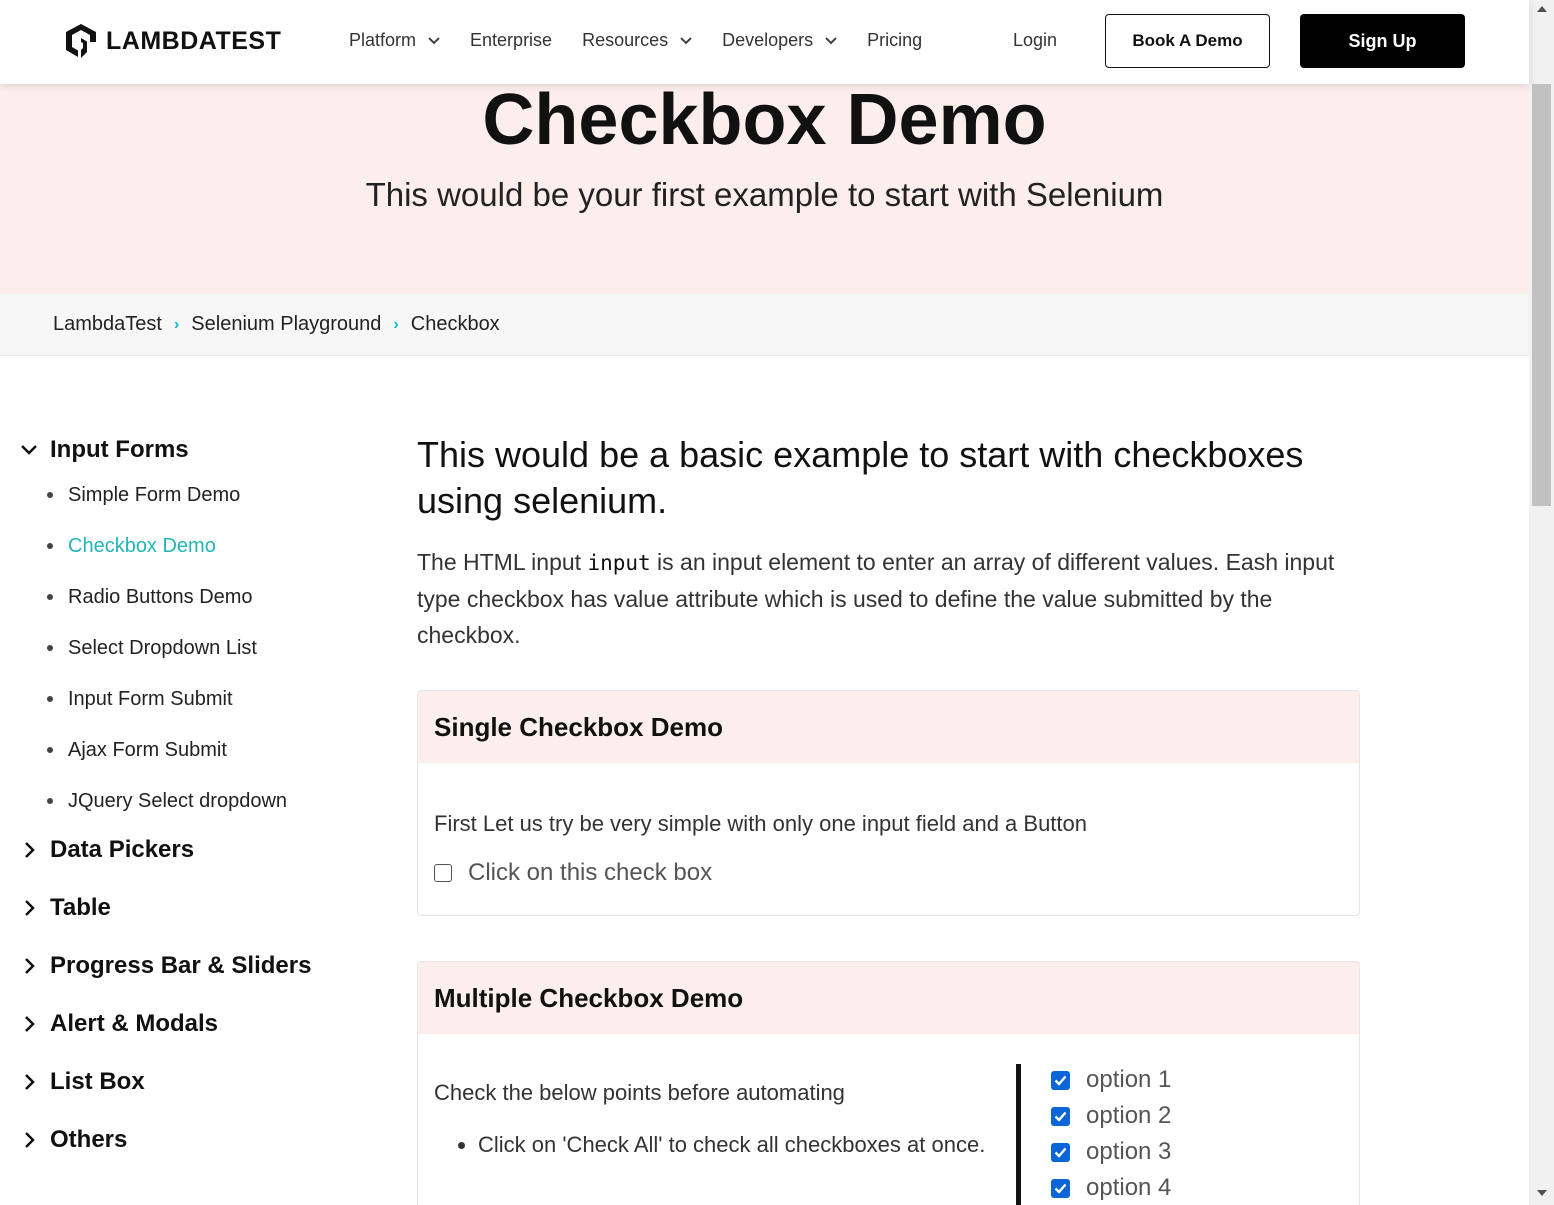 This screenshot has height=1205, width=1554. What do you see at coordinates (122, 849) in the screenshot?
I see `sidebar-group-label: Data Pickers` at bounding box center [122, 849].